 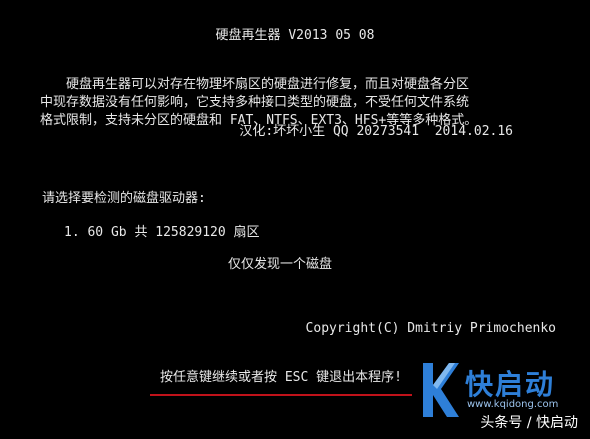 I want to click on exit-prompt-underline, so click(x=281, y=395).